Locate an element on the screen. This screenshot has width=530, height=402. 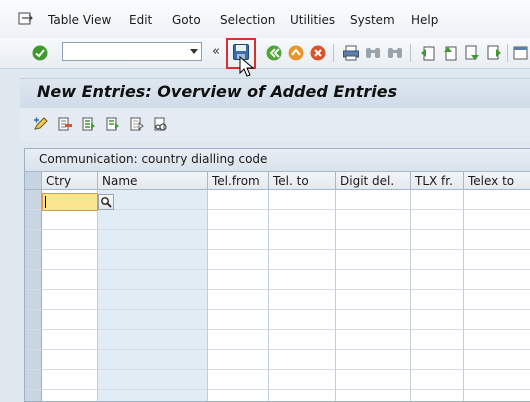
enter-check-icon is located at coordinates (40, 53).